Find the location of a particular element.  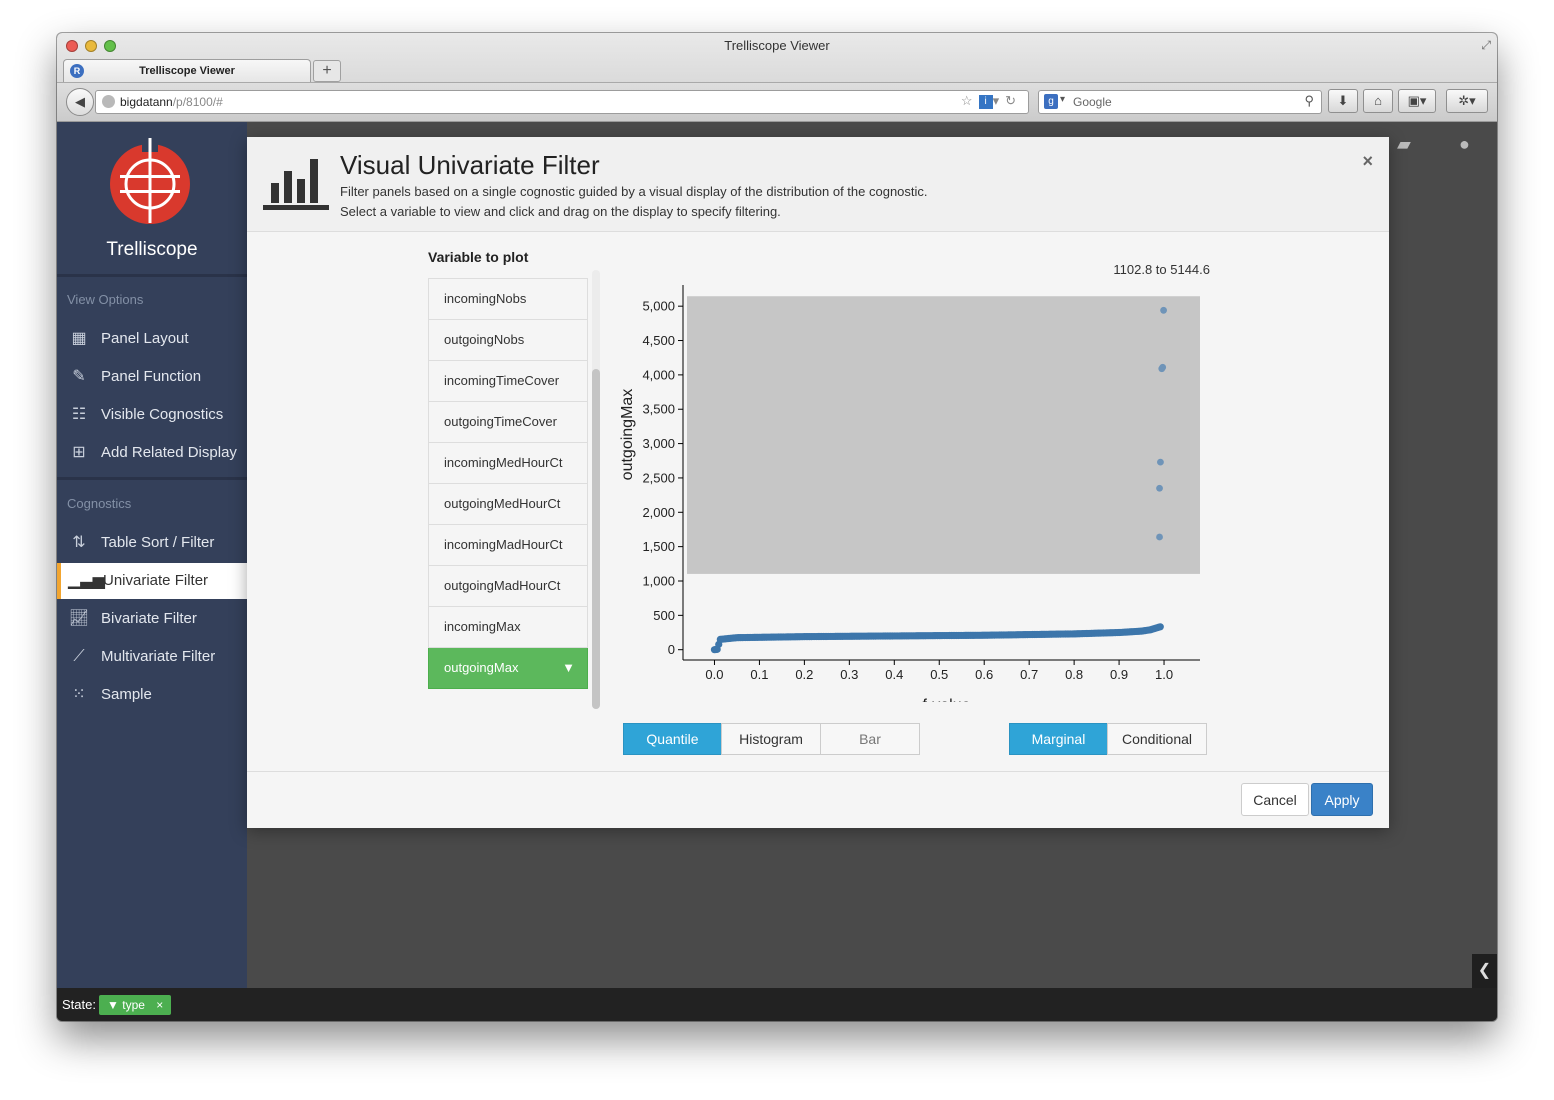

list-item: outgoingMedHourCt is located at coordinates (508, 504).